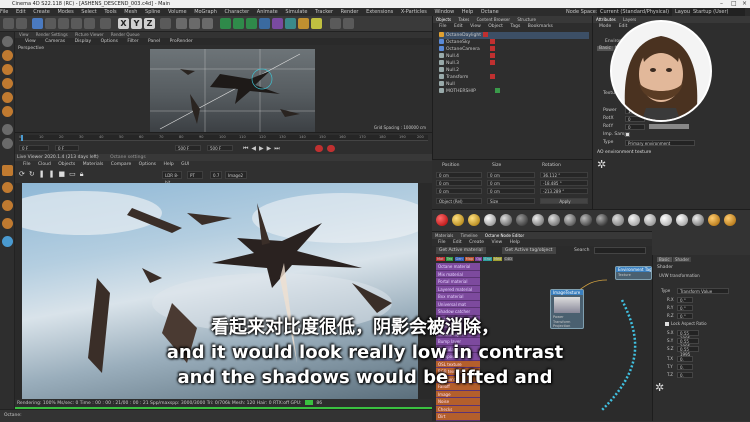  Describe the element at coordinates (682, 259) in the screenshot. I see `shader-shader-tab: Shader` at that location.